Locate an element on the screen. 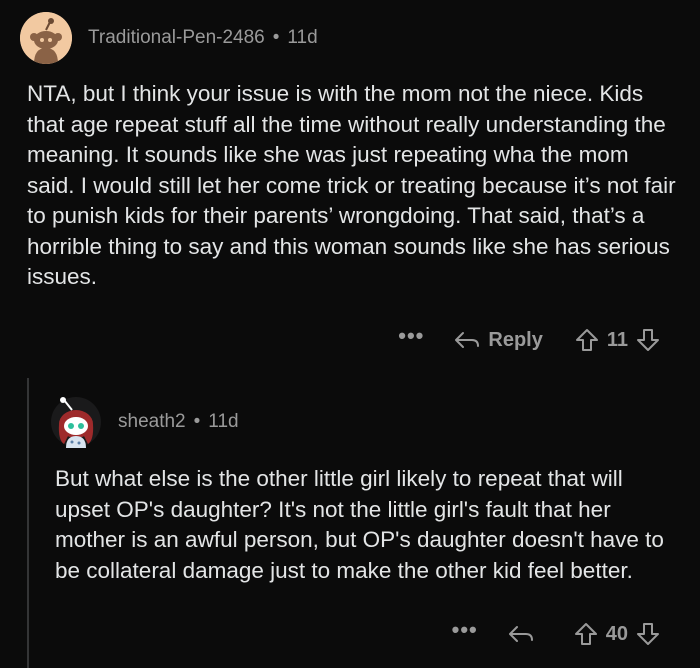 The height and width of the screenshot is (668, 700). vote-controls: 40 is located at coordinates (617, 634).